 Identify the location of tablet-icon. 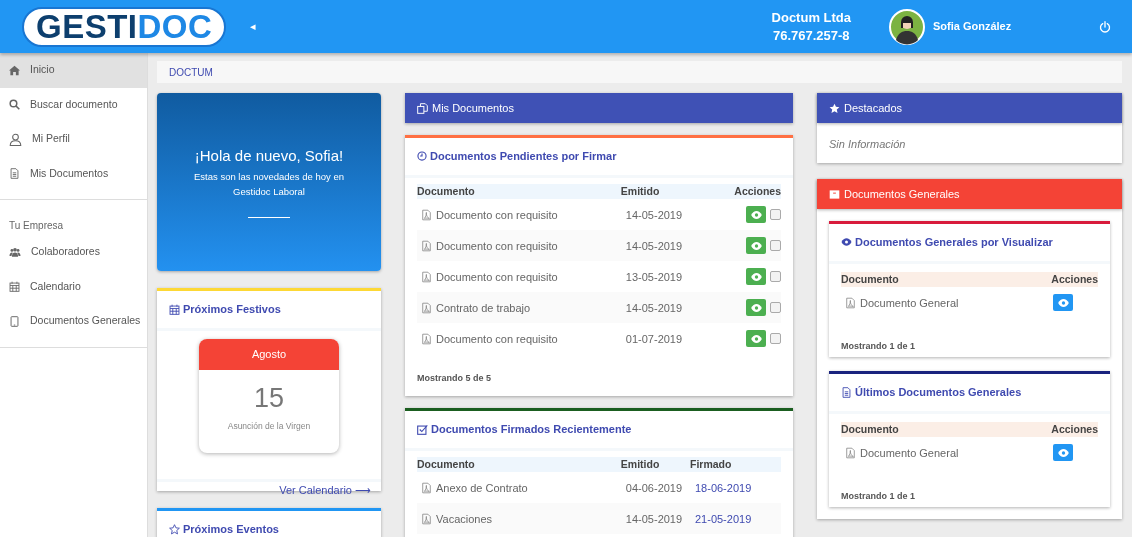
(14, 321).